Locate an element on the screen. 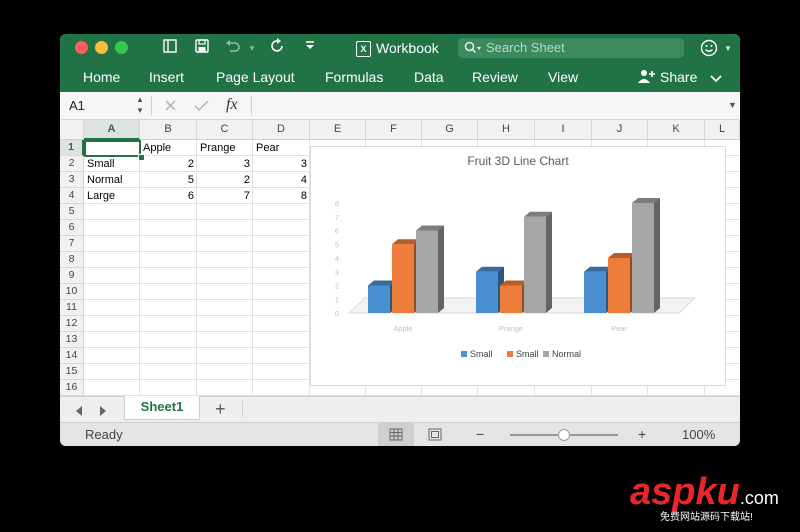 This screenshot has width=800, height=532. tab-page-layout: Page Layout is located at coordinates (255, 77).